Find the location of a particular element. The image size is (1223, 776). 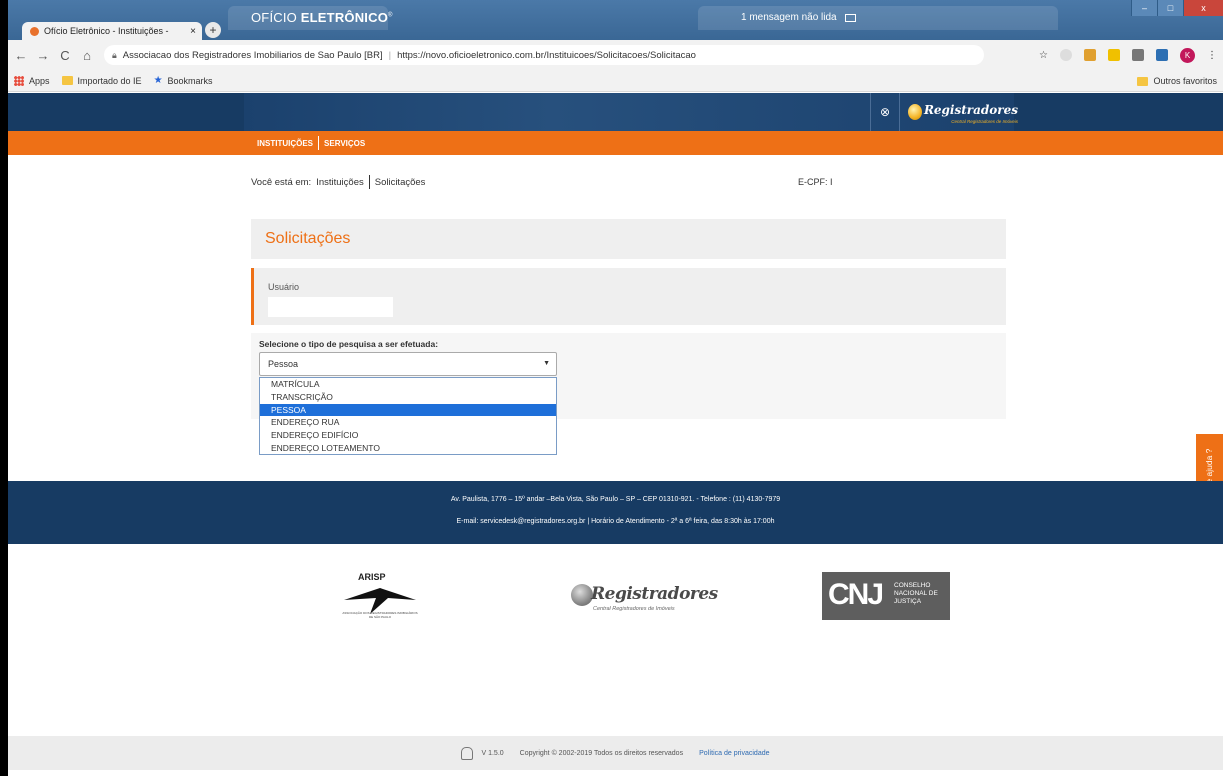

back-arrow-icon: ← is located at coordinates (21, 55).